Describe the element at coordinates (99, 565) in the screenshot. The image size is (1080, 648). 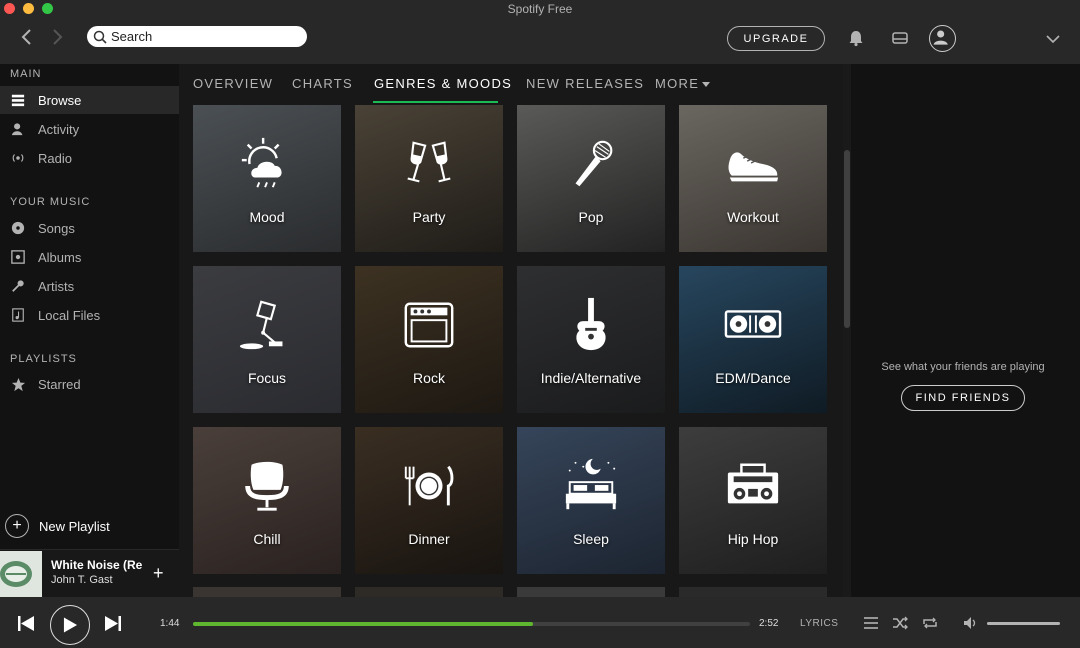
I see `now-playing-title: White Noise (Re` at that location.